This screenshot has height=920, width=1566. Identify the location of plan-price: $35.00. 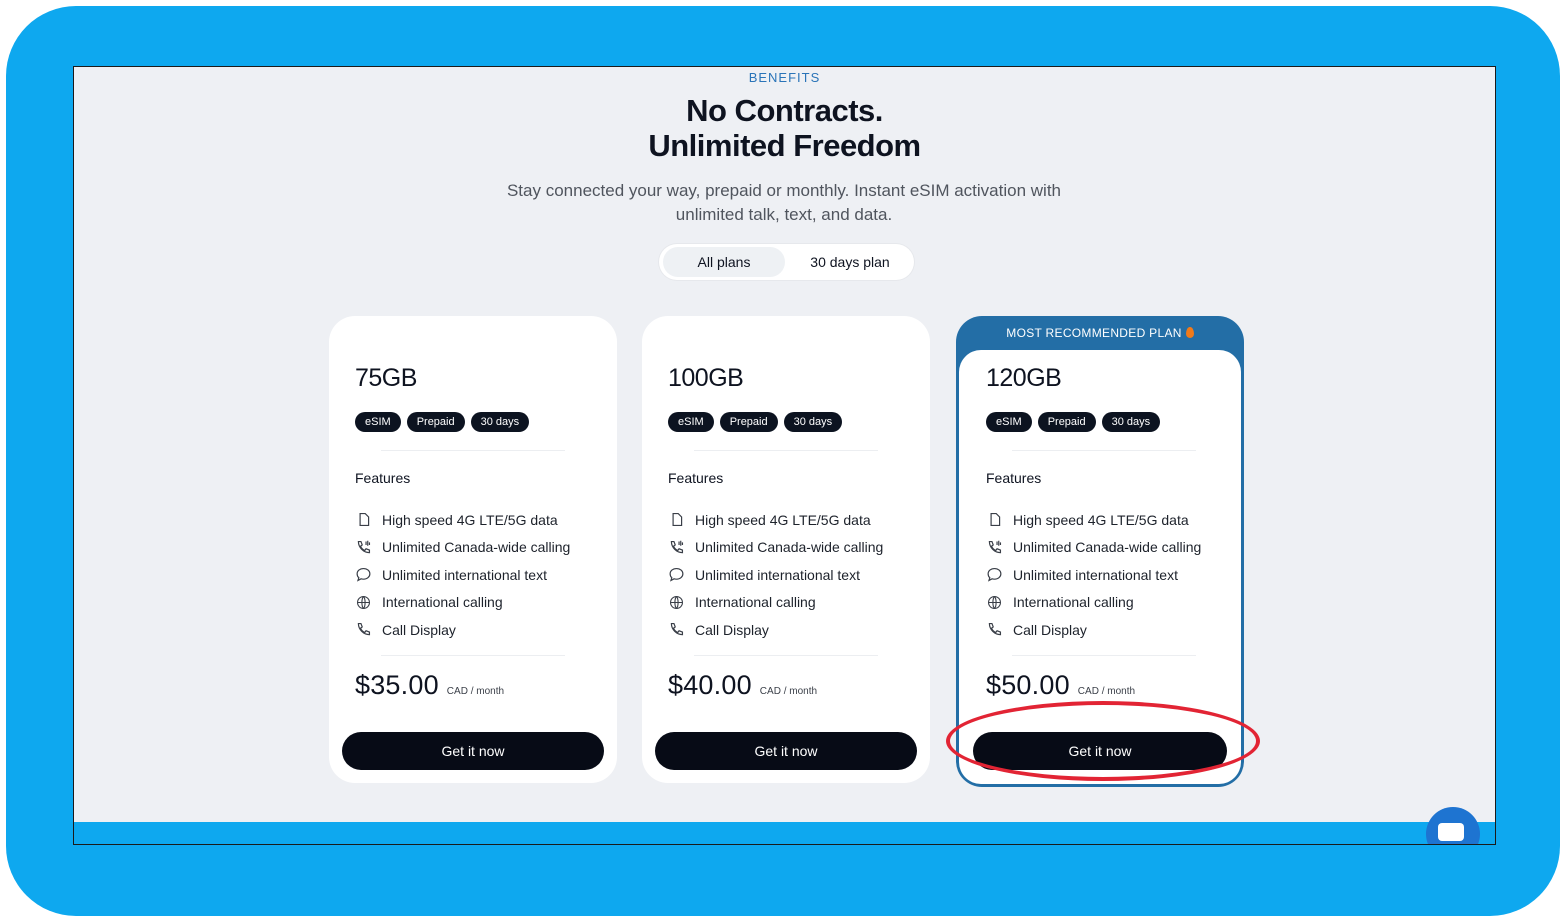
(397, 685).